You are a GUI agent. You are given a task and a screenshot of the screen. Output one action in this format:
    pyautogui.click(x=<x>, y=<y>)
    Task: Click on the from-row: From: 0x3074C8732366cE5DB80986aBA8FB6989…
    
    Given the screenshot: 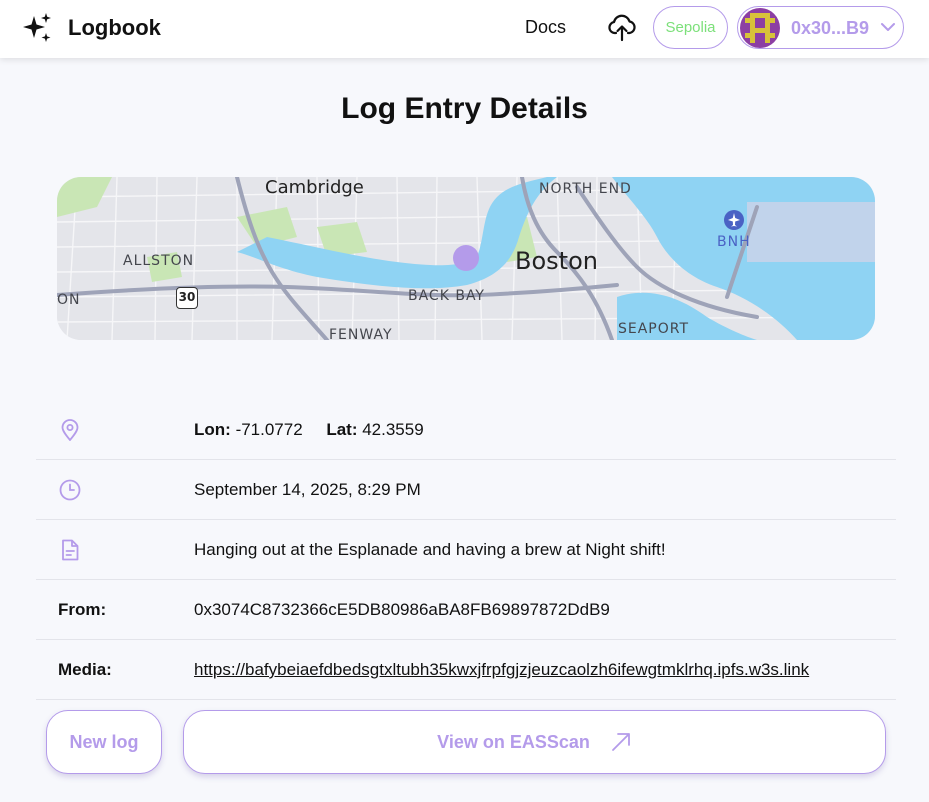 What is the action you would take?
    pyautogui.click(x=466, y=610)
    